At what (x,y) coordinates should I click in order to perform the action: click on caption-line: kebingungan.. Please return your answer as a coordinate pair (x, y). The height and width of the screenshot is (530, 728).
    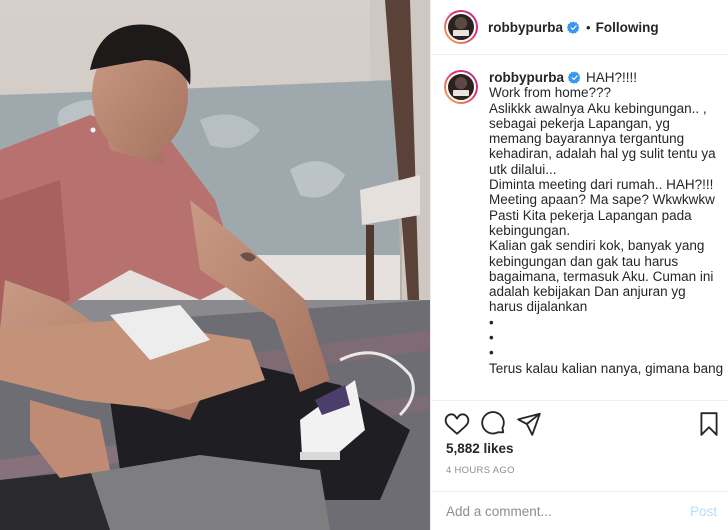
    Looking at the image, I should click on (530, 230).